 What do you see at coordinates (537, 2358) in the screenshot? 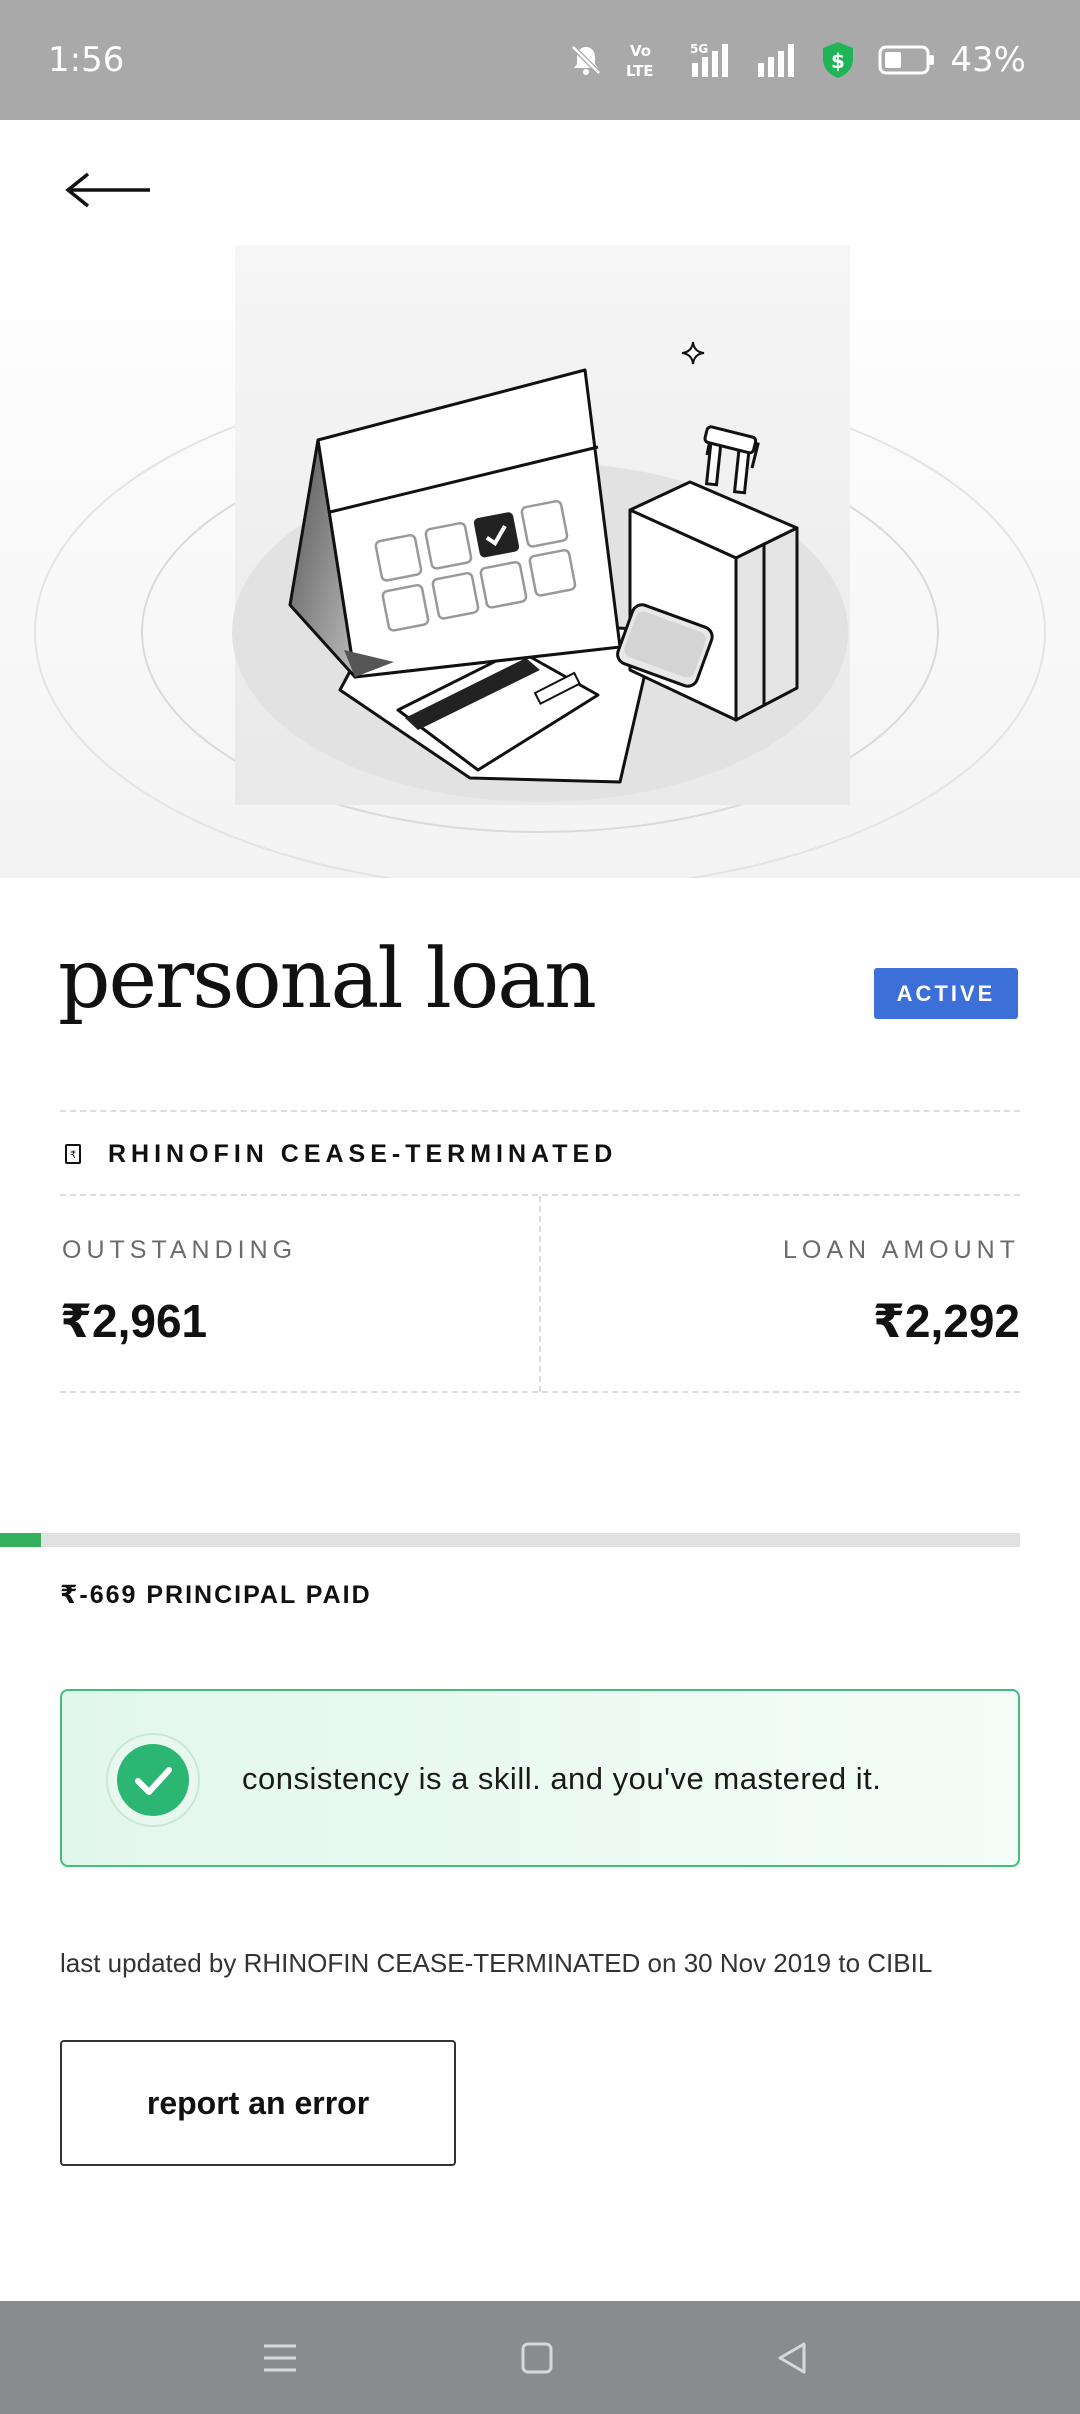
I see `home-icon` at bounding box center [537, 2358].